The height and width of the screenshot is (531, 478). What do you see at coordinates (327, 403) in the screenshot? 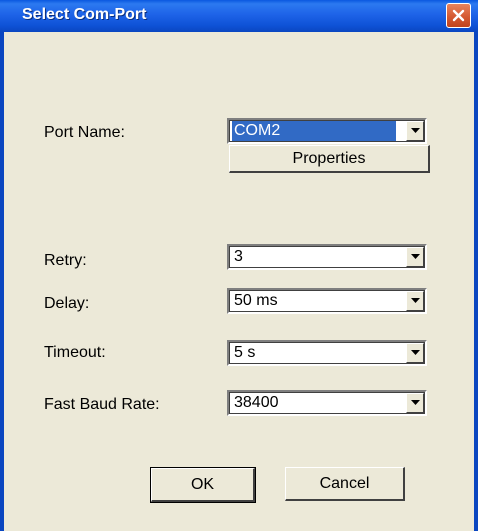
I see `fast-baud-rate-select: 38400` at bounding box center [327, 403].